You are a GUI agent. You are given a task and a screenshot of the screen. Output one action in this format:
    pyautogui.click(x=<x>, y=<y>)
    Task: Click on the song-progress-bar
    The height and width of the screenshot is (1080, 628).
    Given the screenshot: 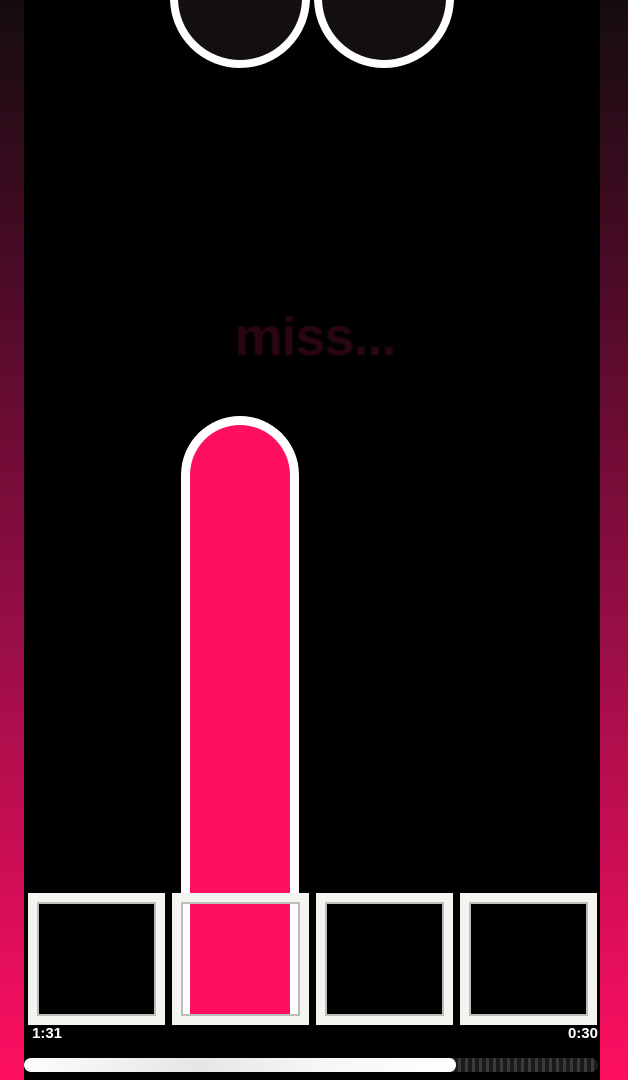 What is the action you would take?
    pyautogui.click(x=311, y=1065)
    